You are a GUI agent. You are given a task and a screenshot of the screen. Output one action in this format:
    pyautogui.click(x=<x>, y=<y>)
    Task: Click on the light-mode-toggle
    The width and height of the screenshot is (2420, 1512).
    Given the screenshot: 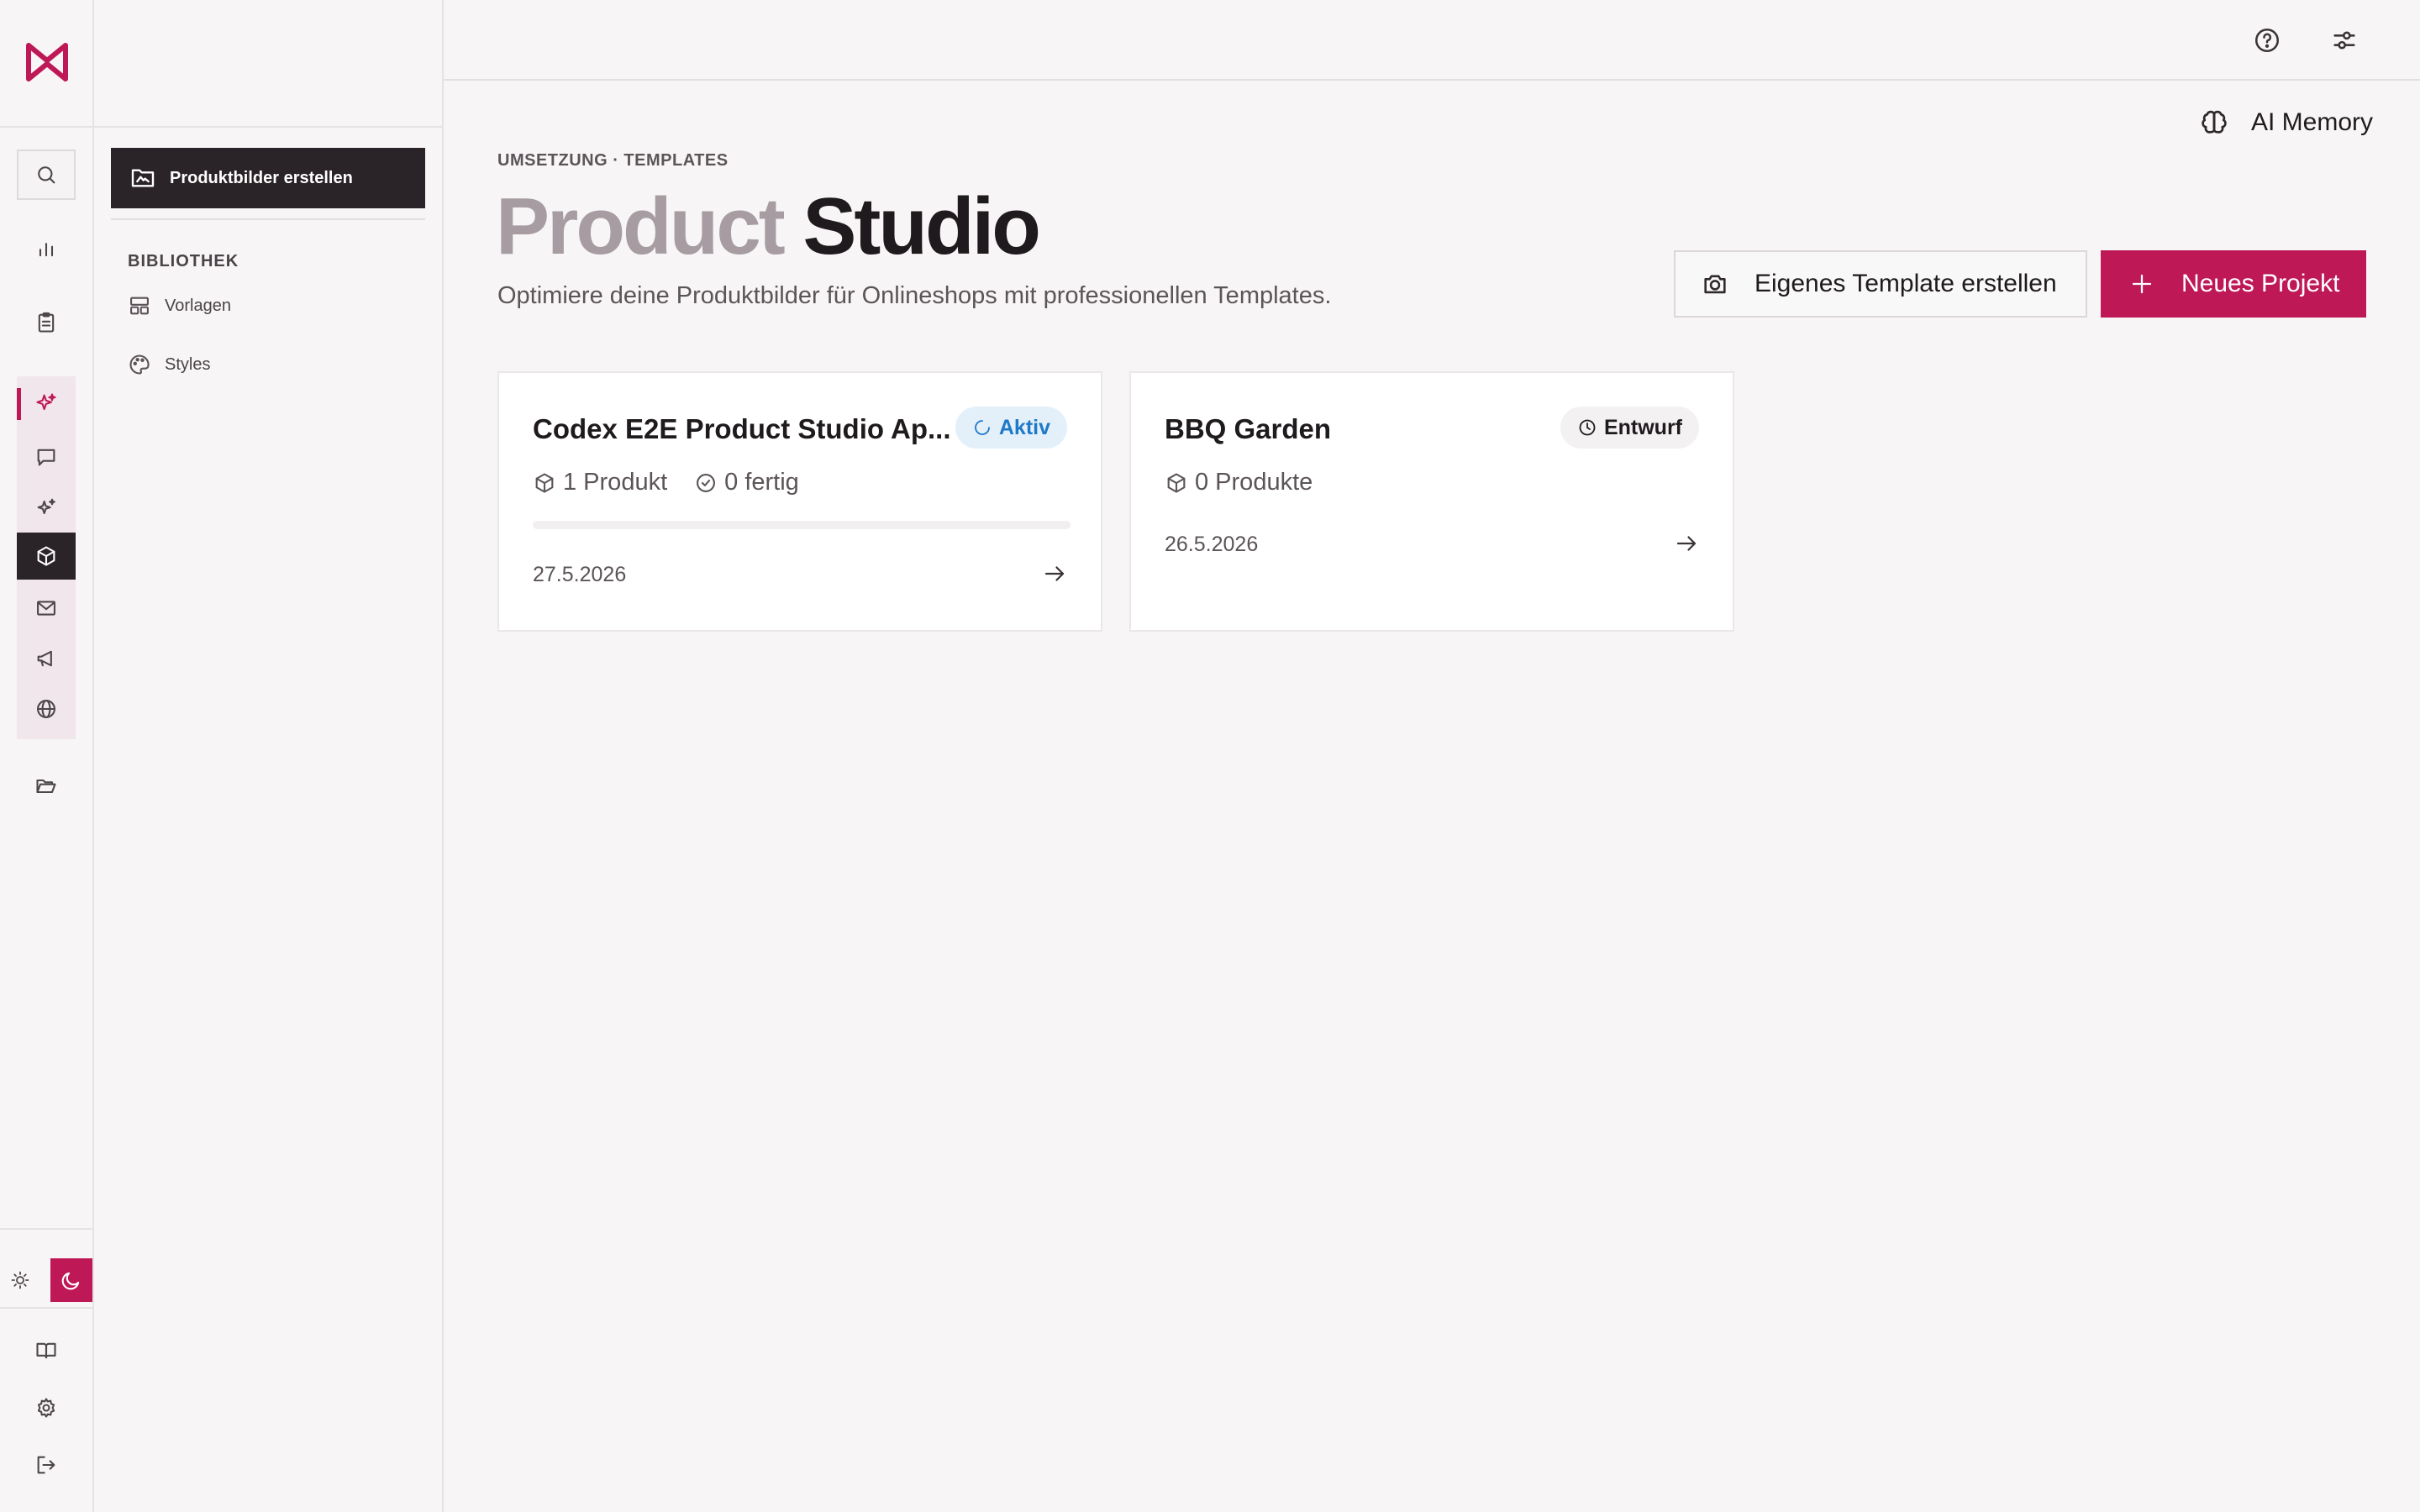 What is the action you would take?
    pyautogui.click(x=21, y=1280)
    